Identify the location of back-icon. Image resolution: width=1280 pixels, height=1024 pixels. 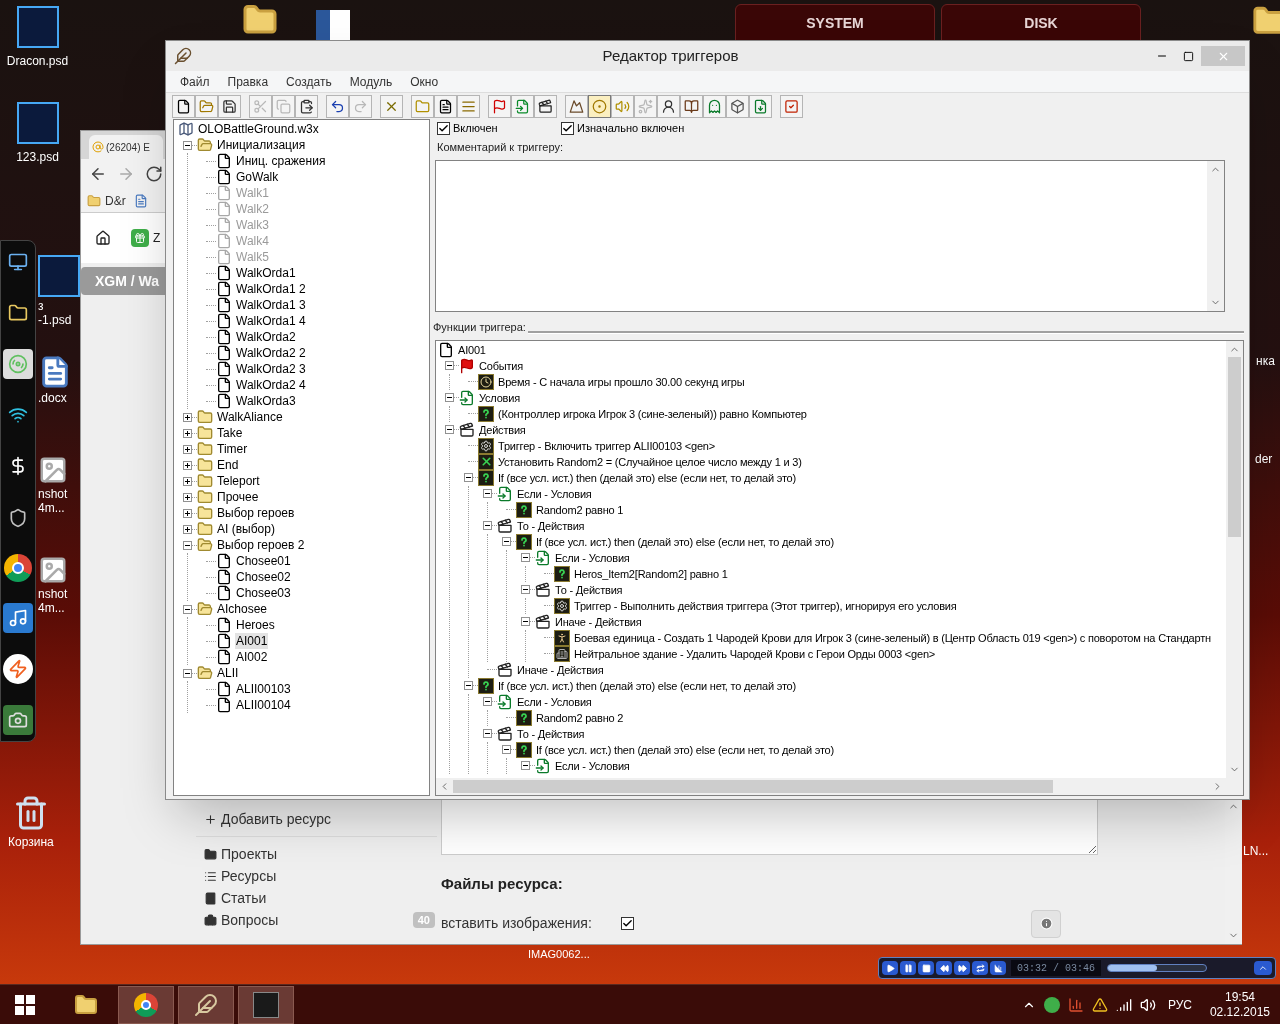
(98, 174).